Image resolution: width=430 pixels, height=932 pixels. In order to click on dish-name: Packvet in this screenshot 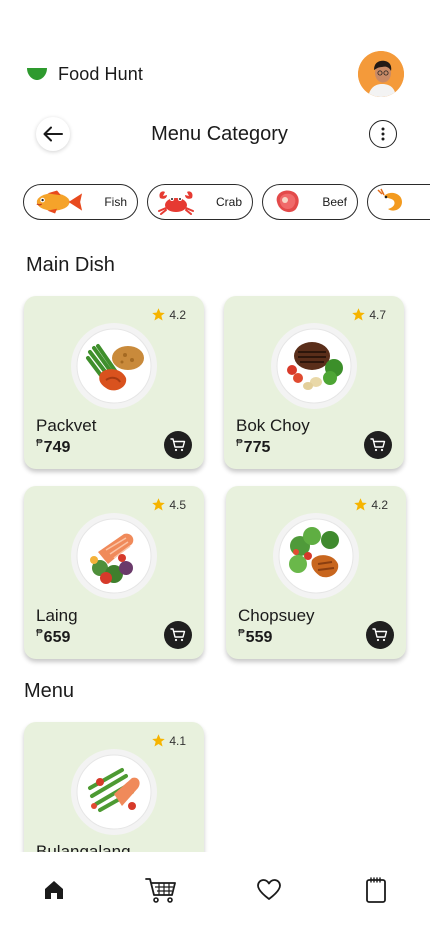, I will do `click(66, 425)`.